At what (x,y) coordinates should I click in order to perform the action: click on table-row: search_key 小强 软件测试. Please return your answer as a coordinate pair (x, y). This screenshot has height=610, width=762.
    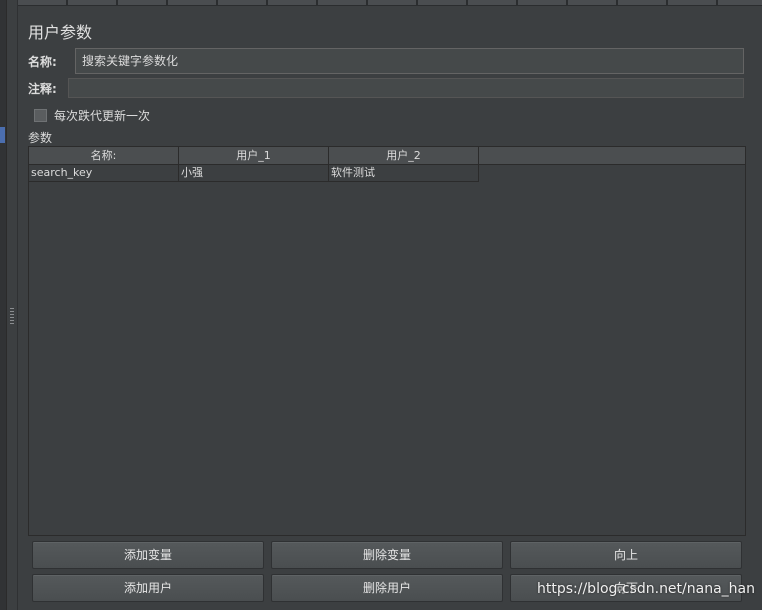
    Looking at the image, I should click on (254, 173).